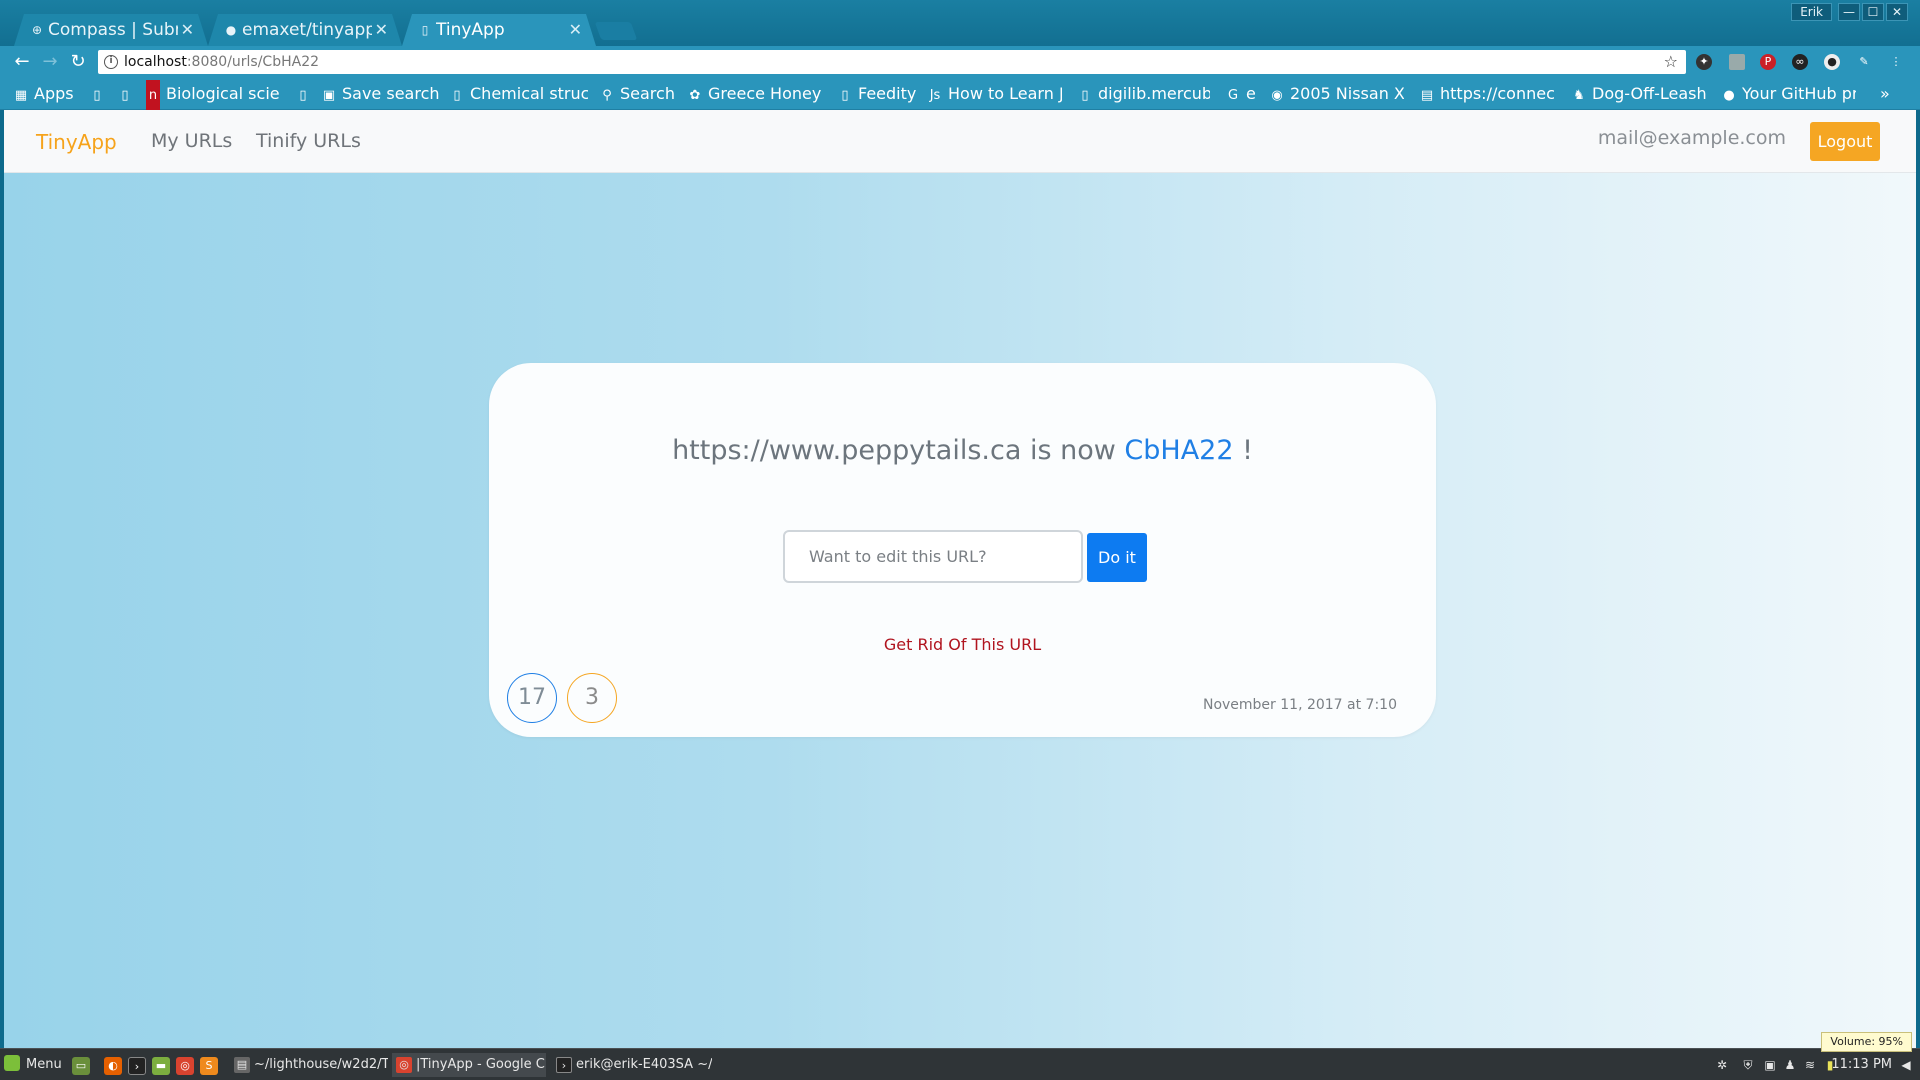 This screenshot has width=1920, height=1080. What do you see at coordinates (1810, 1065) in the screenshot?
I see `wifi-icon: ≋` at bounding box center [1810, 1065].